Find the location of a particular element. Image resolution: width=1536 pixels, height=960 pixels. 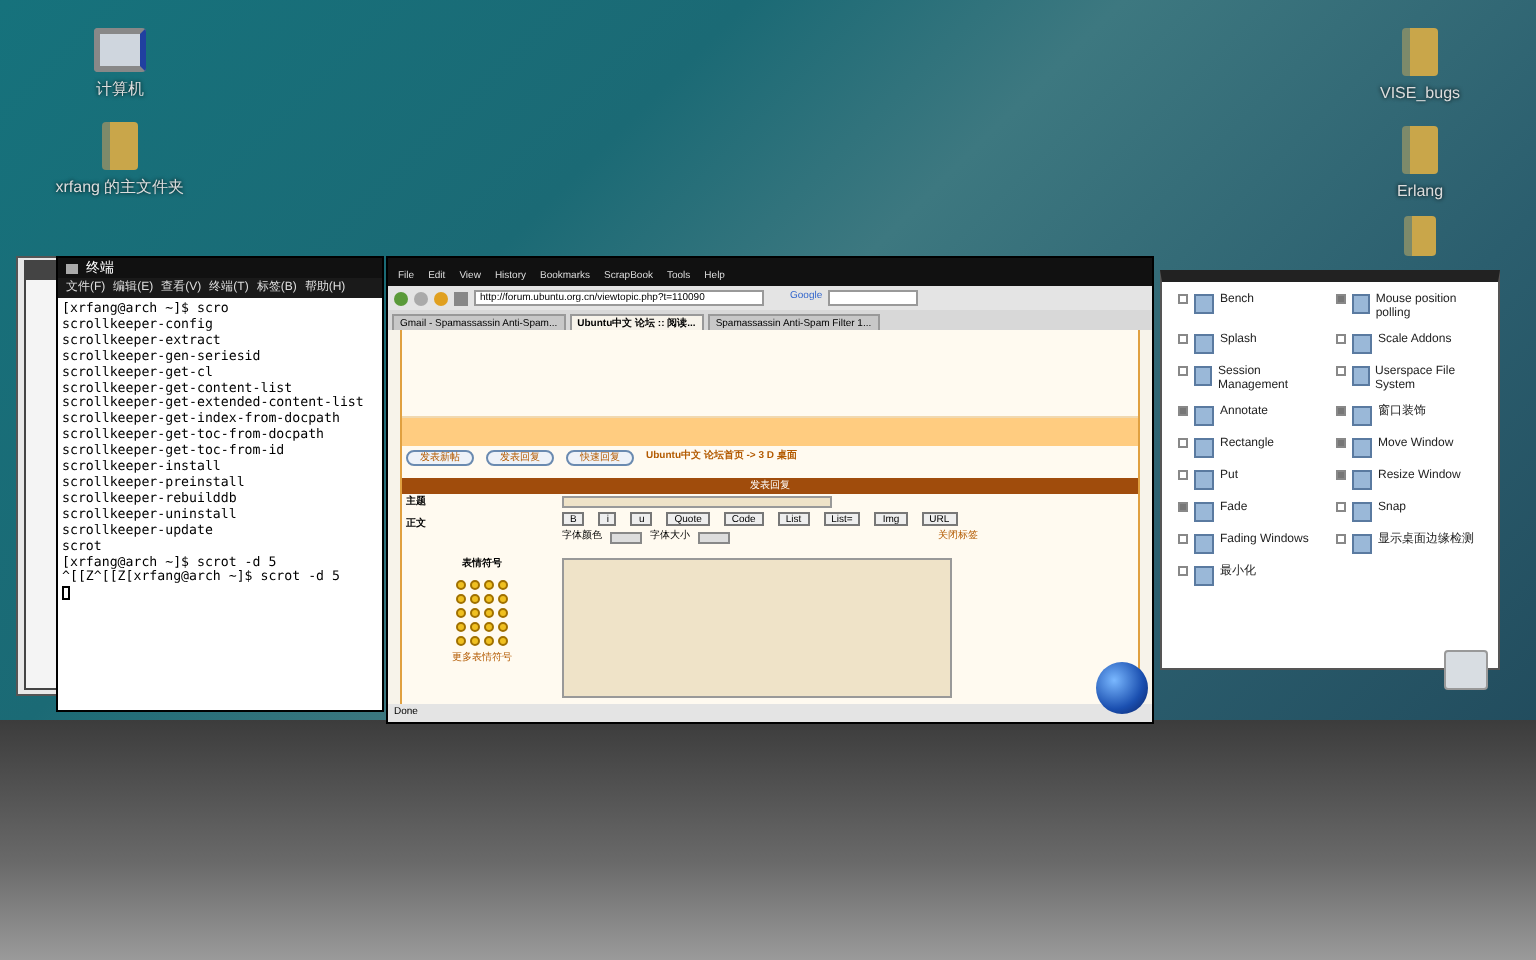

message-textarea is located at coordinates (757, 627).